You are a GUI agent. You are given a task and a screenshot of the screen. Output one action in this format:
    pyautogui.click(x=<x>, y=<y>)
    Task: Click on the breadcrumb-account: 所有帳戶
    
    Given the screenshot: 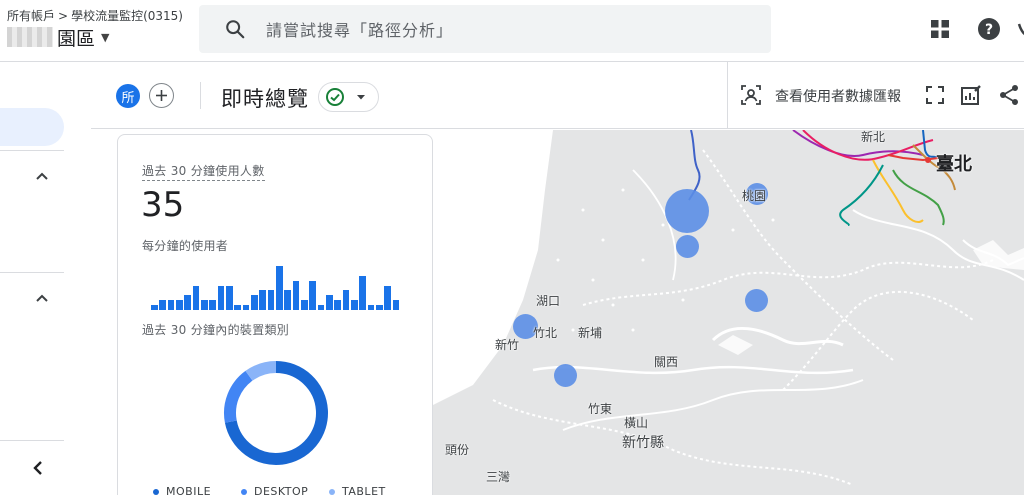 What is the action you would take?
    pyautogui.click(x=31, y=16)
    